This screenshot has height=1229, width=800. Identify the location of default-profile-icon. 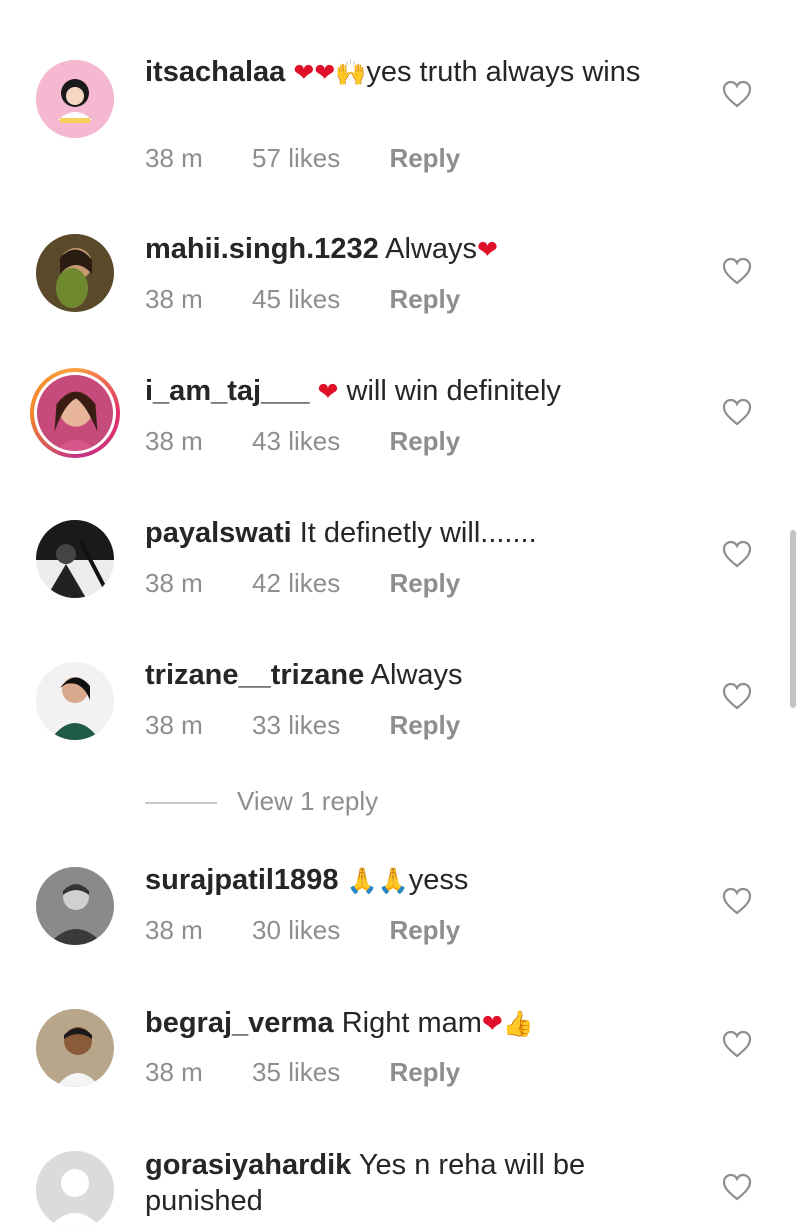
(75, 1190).